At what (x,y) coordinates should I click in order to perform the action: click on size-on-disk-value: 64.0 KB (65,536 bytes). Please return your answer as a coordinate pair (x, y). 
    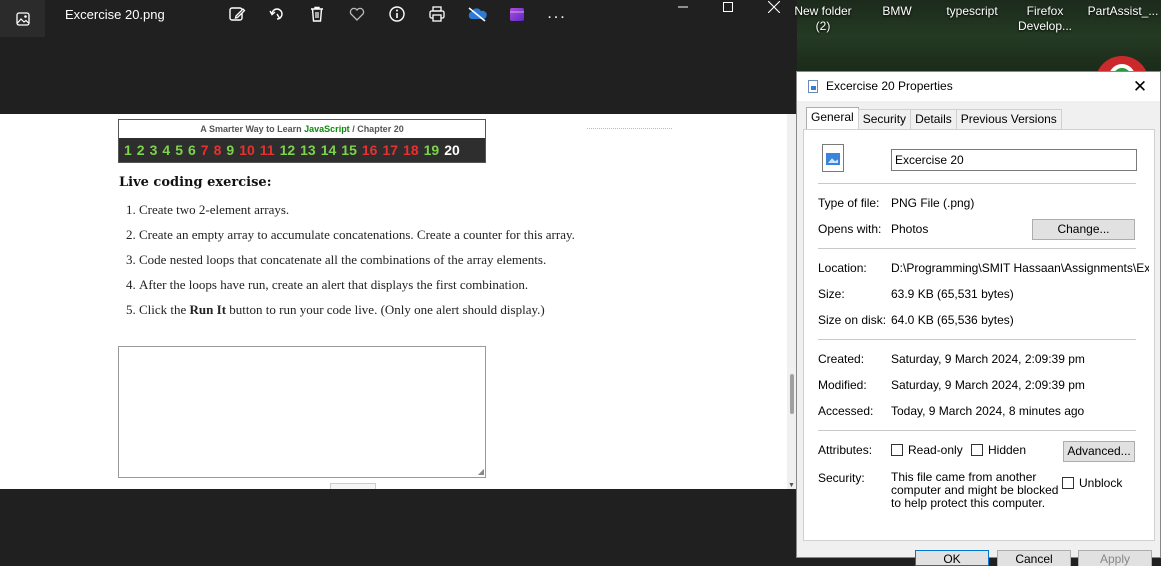
    Looking at the image, I should click on (952, 320).